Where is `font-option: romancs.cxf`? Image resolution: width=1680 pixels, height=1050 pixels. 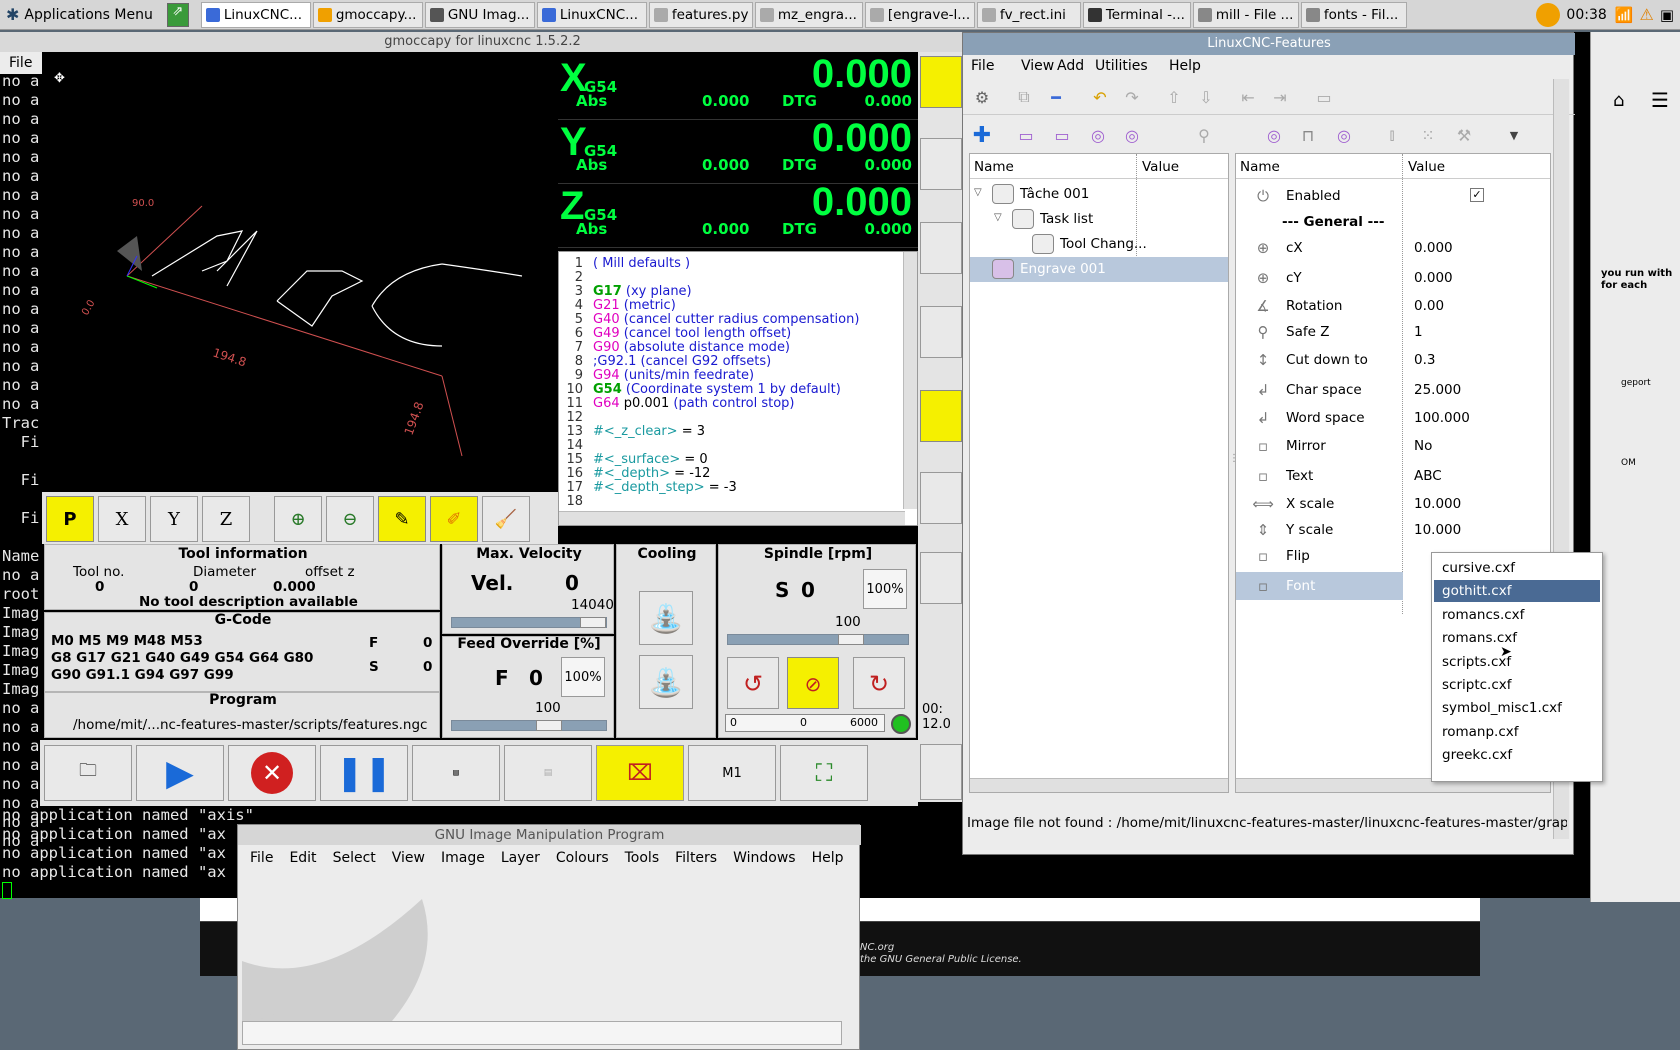 font-option: romancs.cxf is located at coordinates (1517, 615).